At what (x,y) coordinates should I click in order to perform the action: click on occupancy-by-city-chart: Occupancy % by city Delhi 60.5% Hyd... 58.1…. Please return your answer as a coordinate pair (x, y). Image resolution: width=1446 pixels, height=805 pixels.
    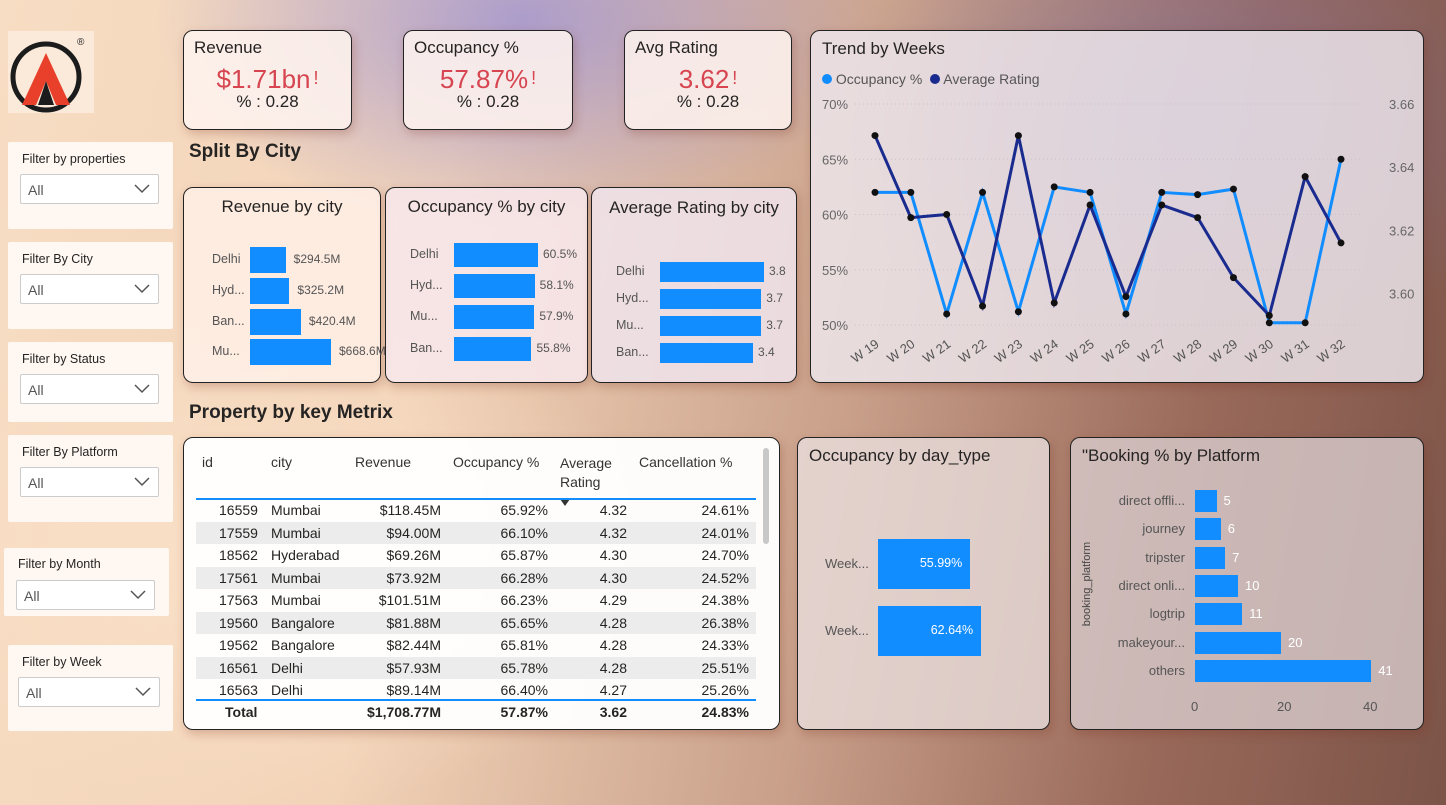
    Looking at the image, I should click on (486, 285).